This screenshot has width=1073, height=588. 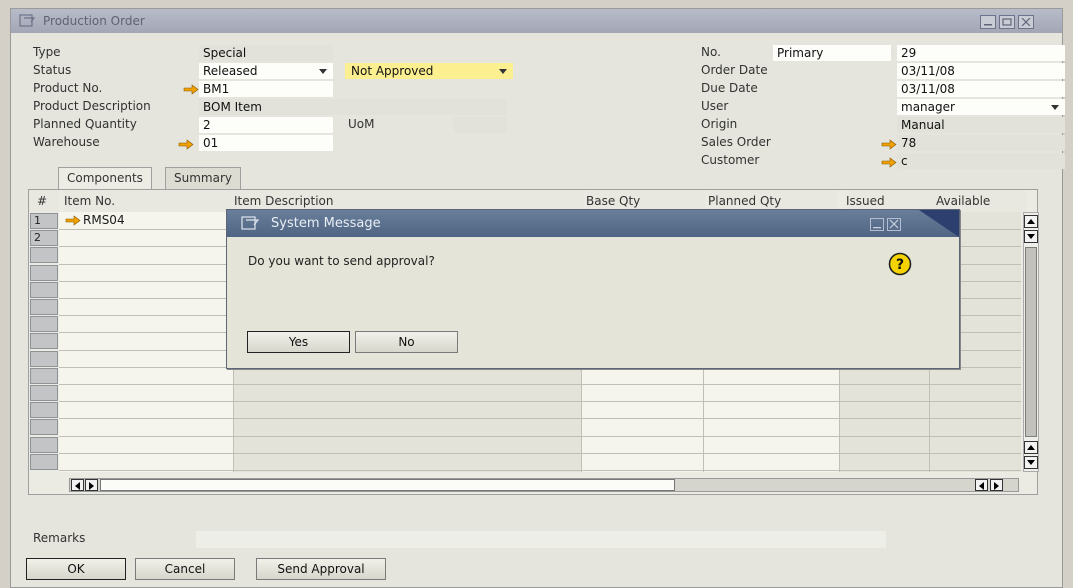 What do you see at coordinates (981, 143) in the screenshot?
I see `sales-order-field: 78` at bounding box center [981, 143].